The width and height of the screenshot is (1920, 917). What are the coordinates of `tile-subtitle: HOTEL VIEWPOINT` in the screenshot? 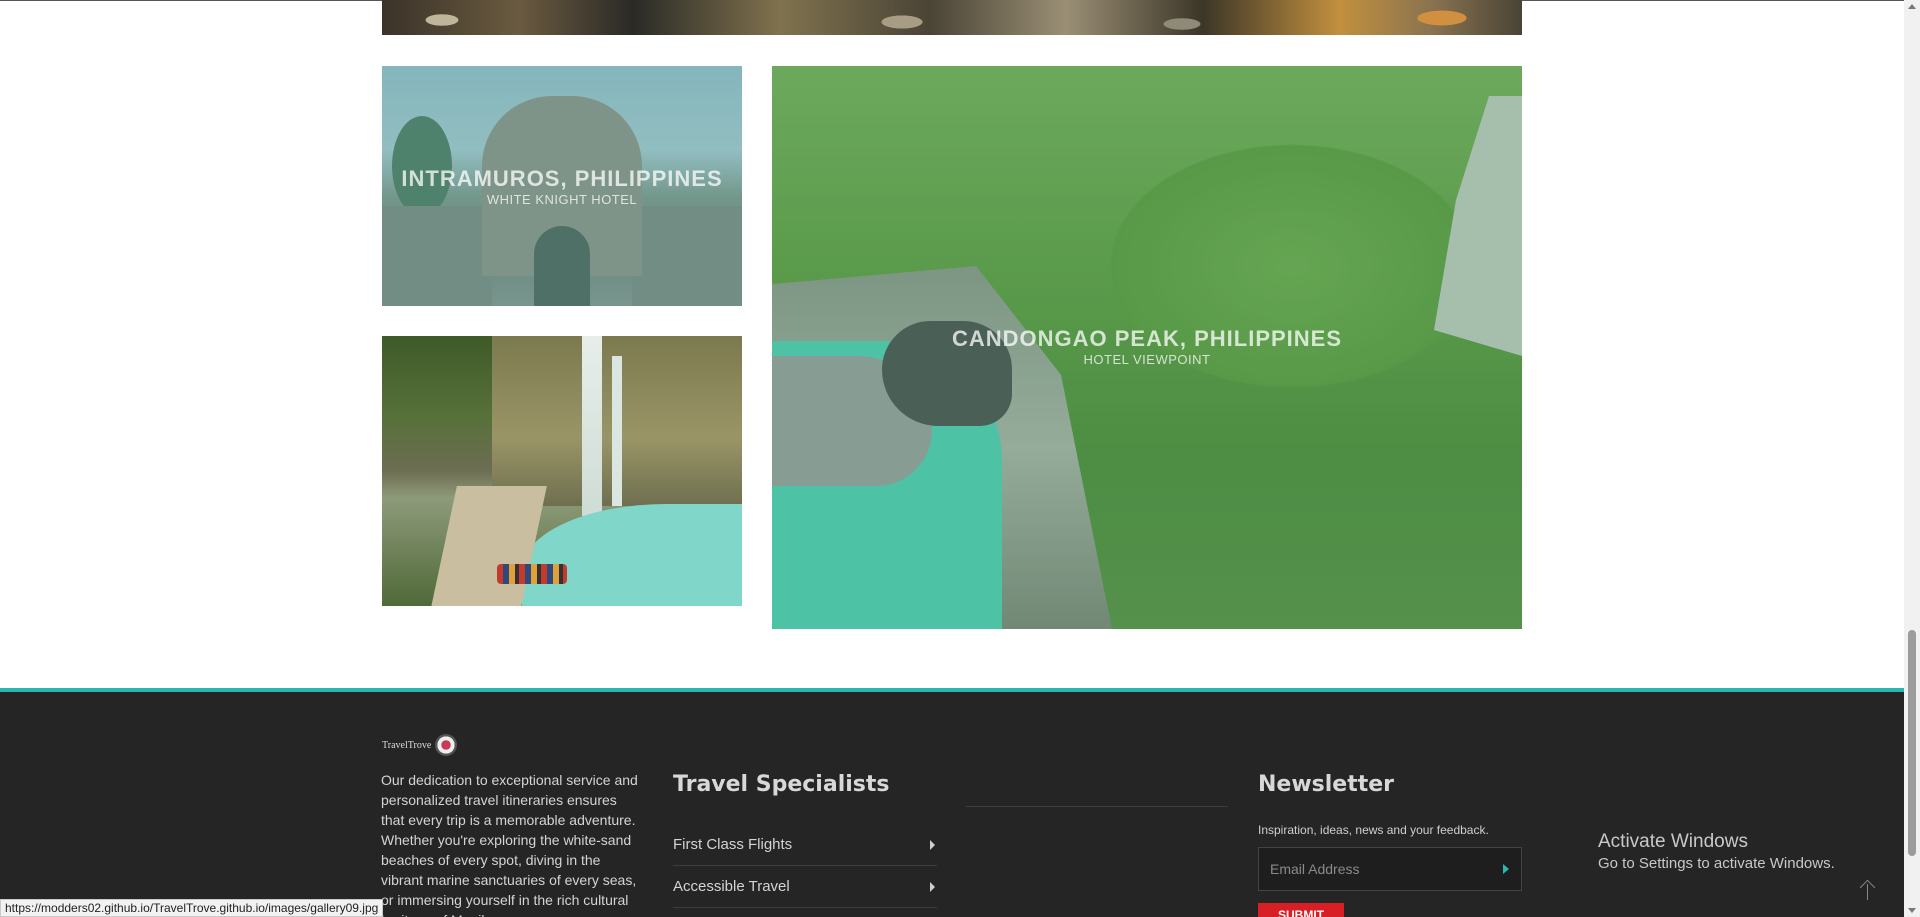 It's located at (1147, 359).